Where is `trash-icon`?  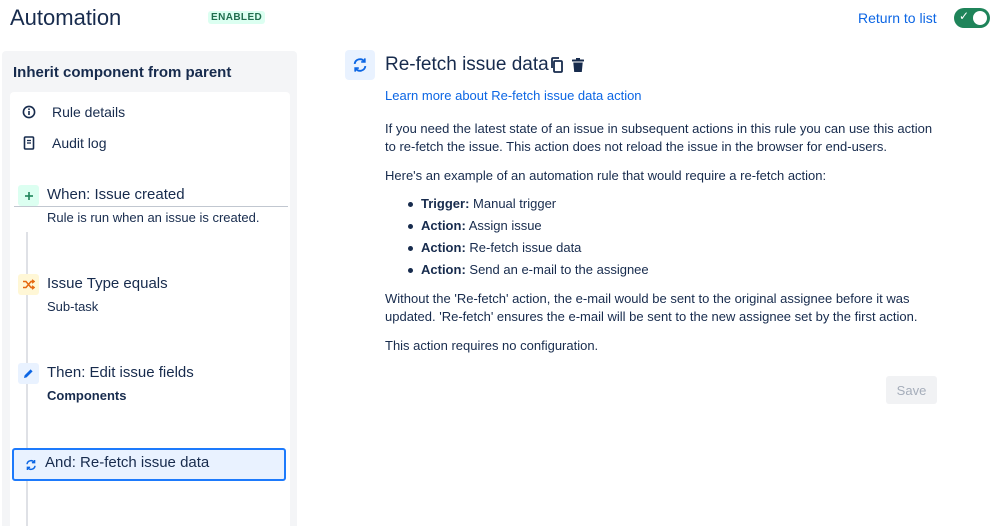 trash-icon is located at coordinates (578, 65).